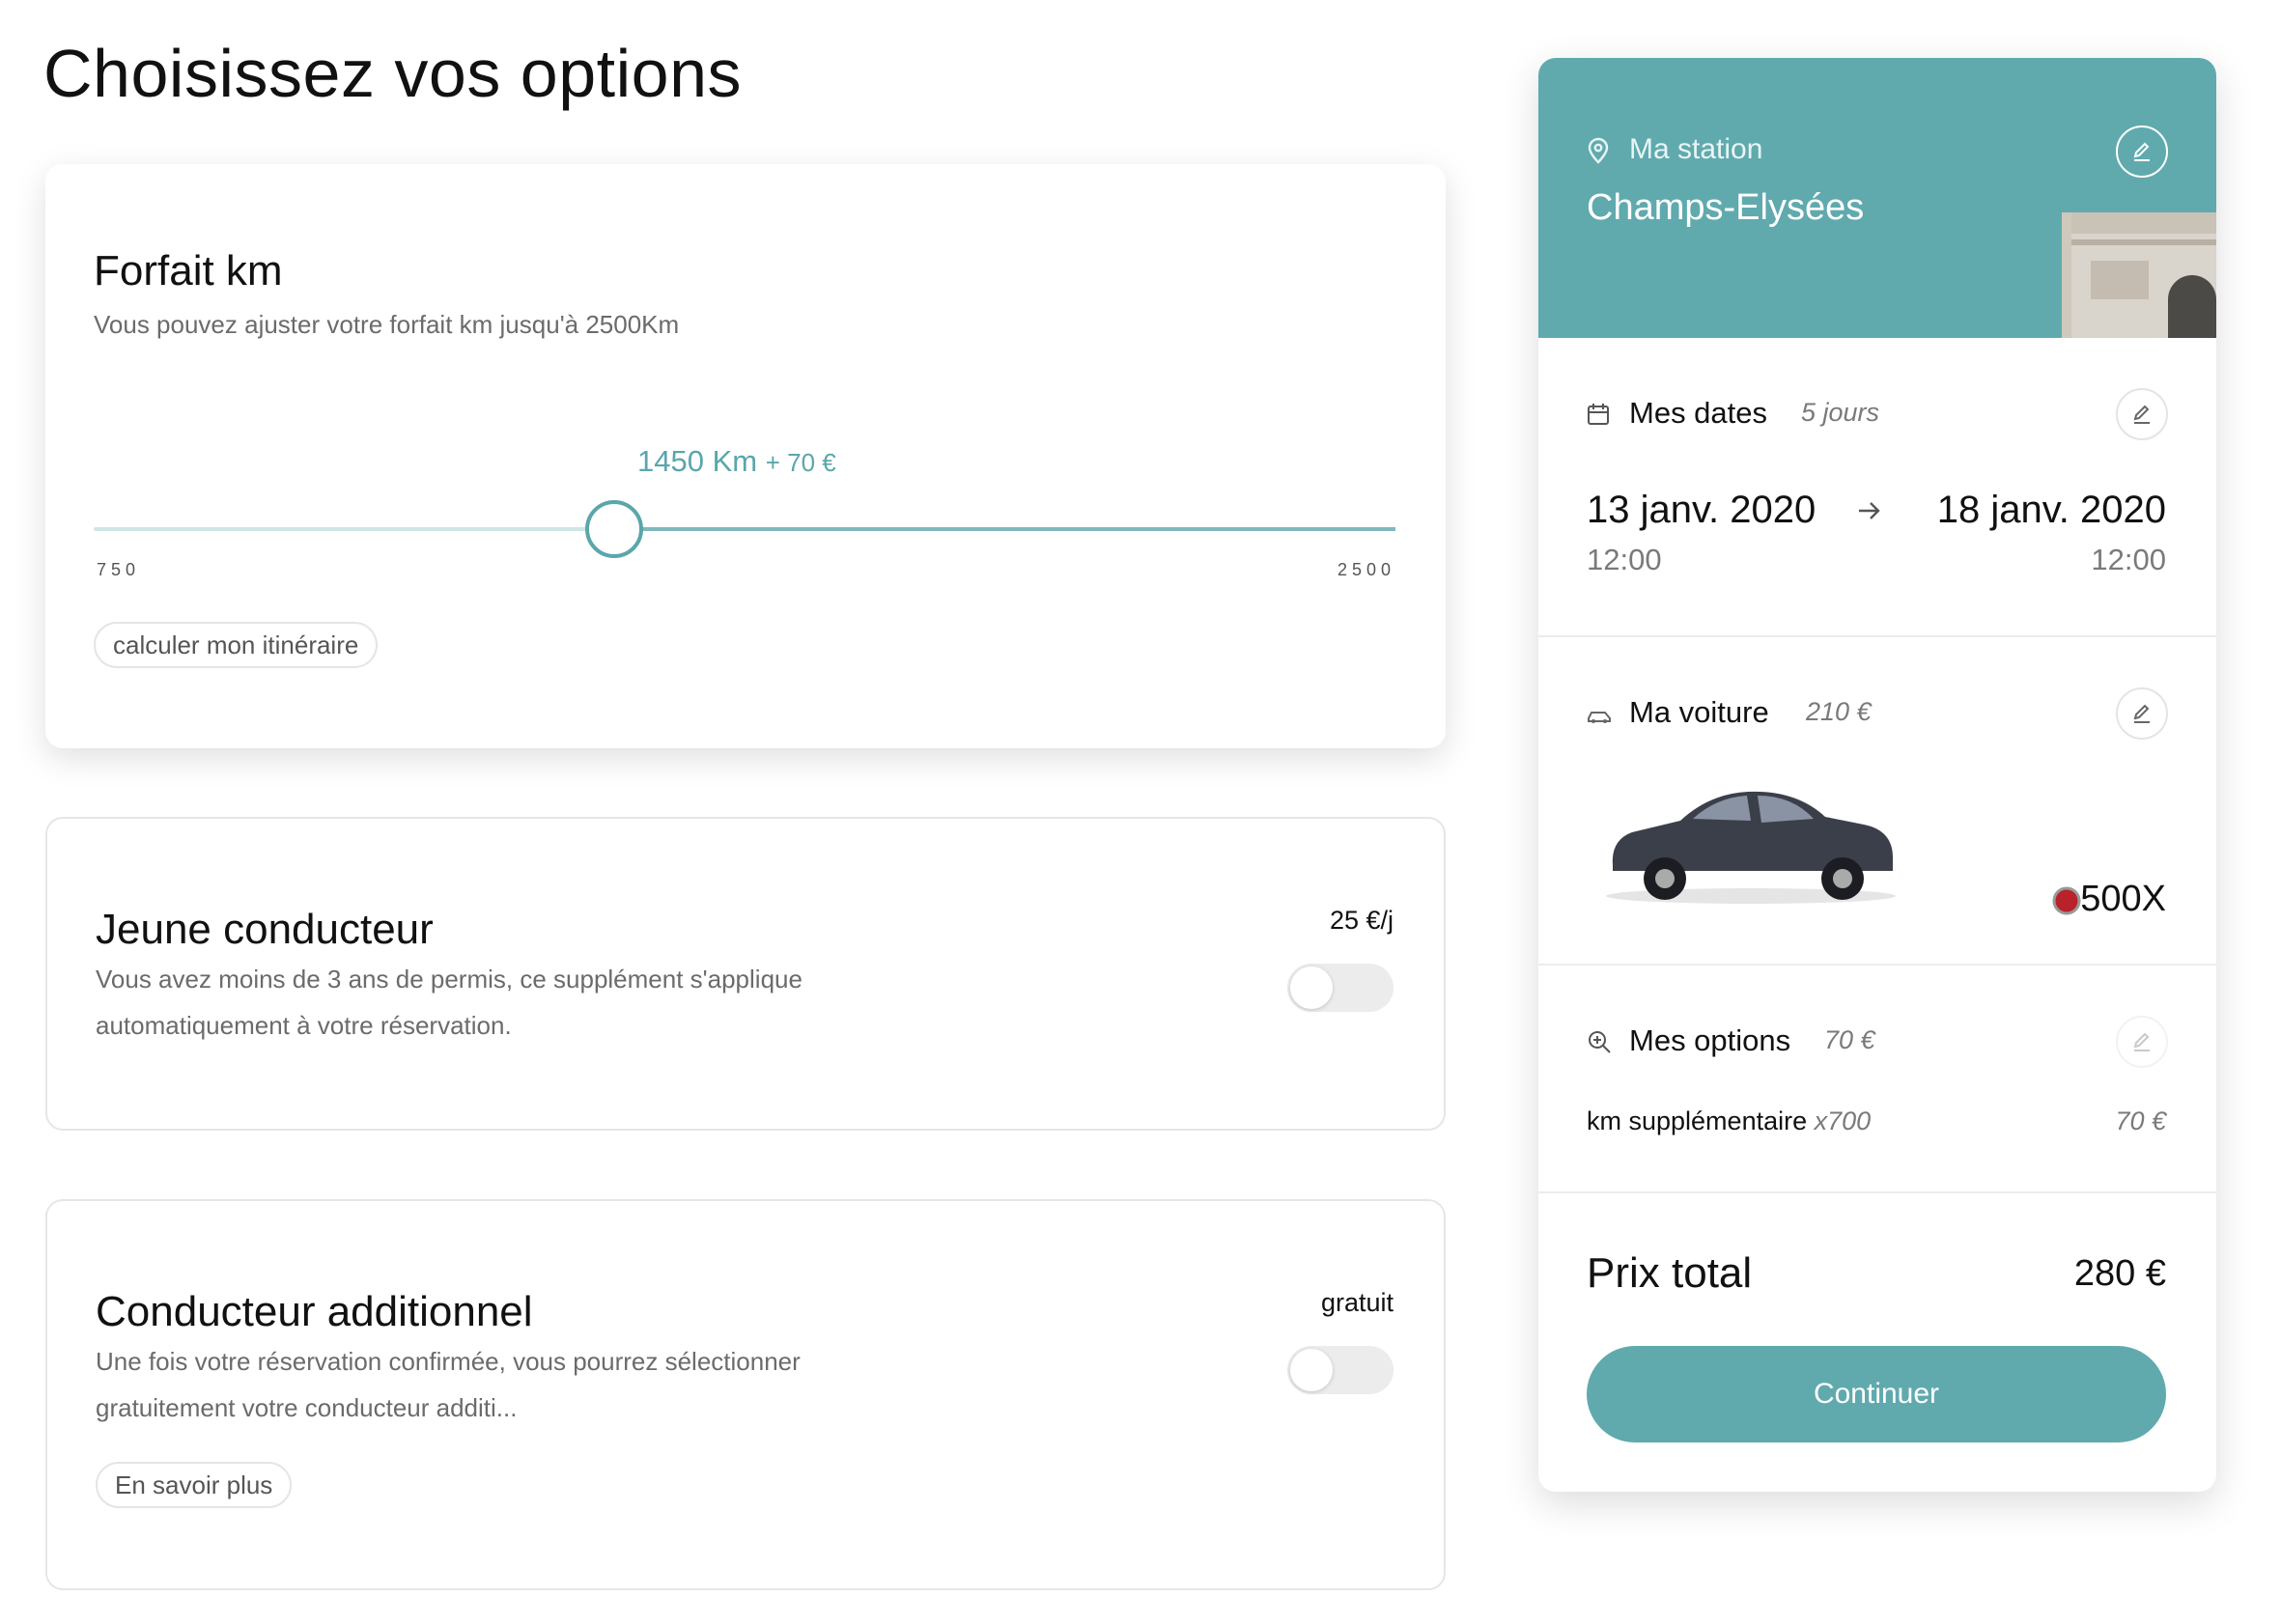 This screenshot has height=1624, width=2281. I want to click on options-price: 70 €, so click(1849, 1039).